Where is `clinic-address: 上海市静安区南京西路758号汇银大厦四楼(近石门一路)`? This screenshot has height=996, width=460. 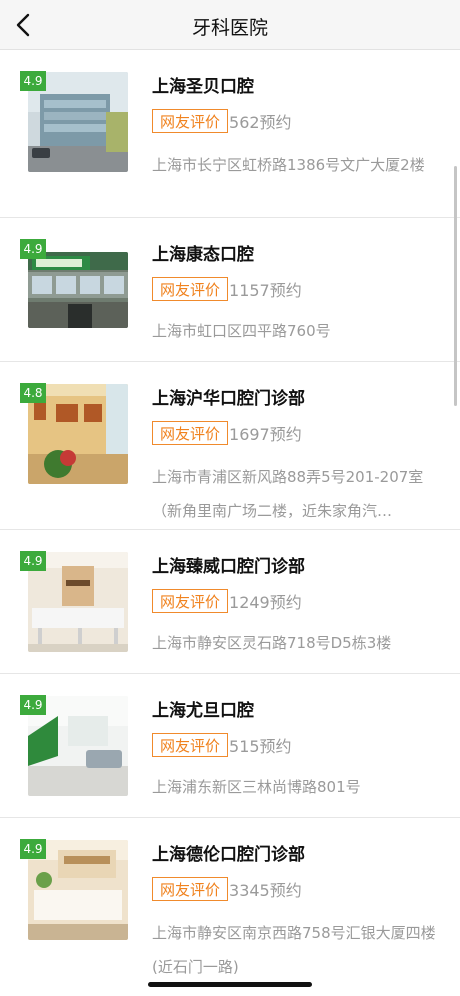
clinic-address: 上海市静安区南京西路758号汇银大厦四楼(近石门一路) is located at coordinates (294, 950).